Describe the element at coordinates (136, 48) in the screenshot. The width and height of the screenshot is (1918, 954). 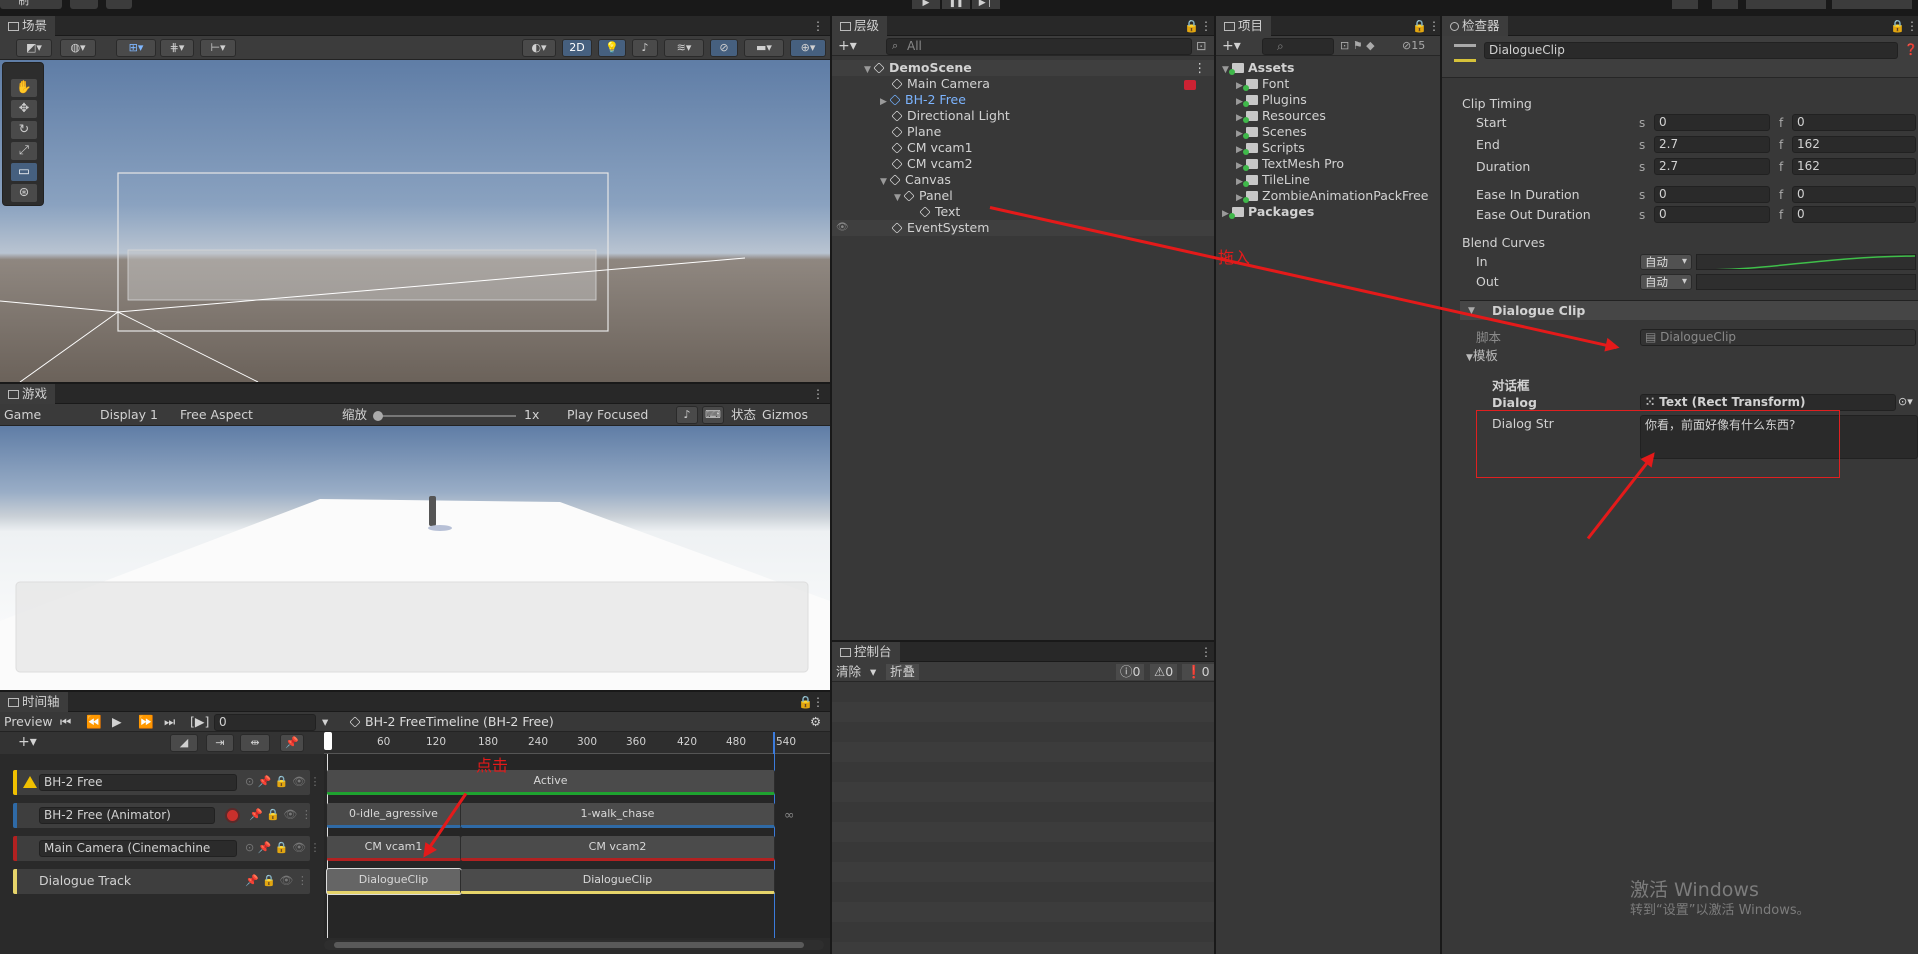
I see `grid-snap-button: ⊞▾` at that location.